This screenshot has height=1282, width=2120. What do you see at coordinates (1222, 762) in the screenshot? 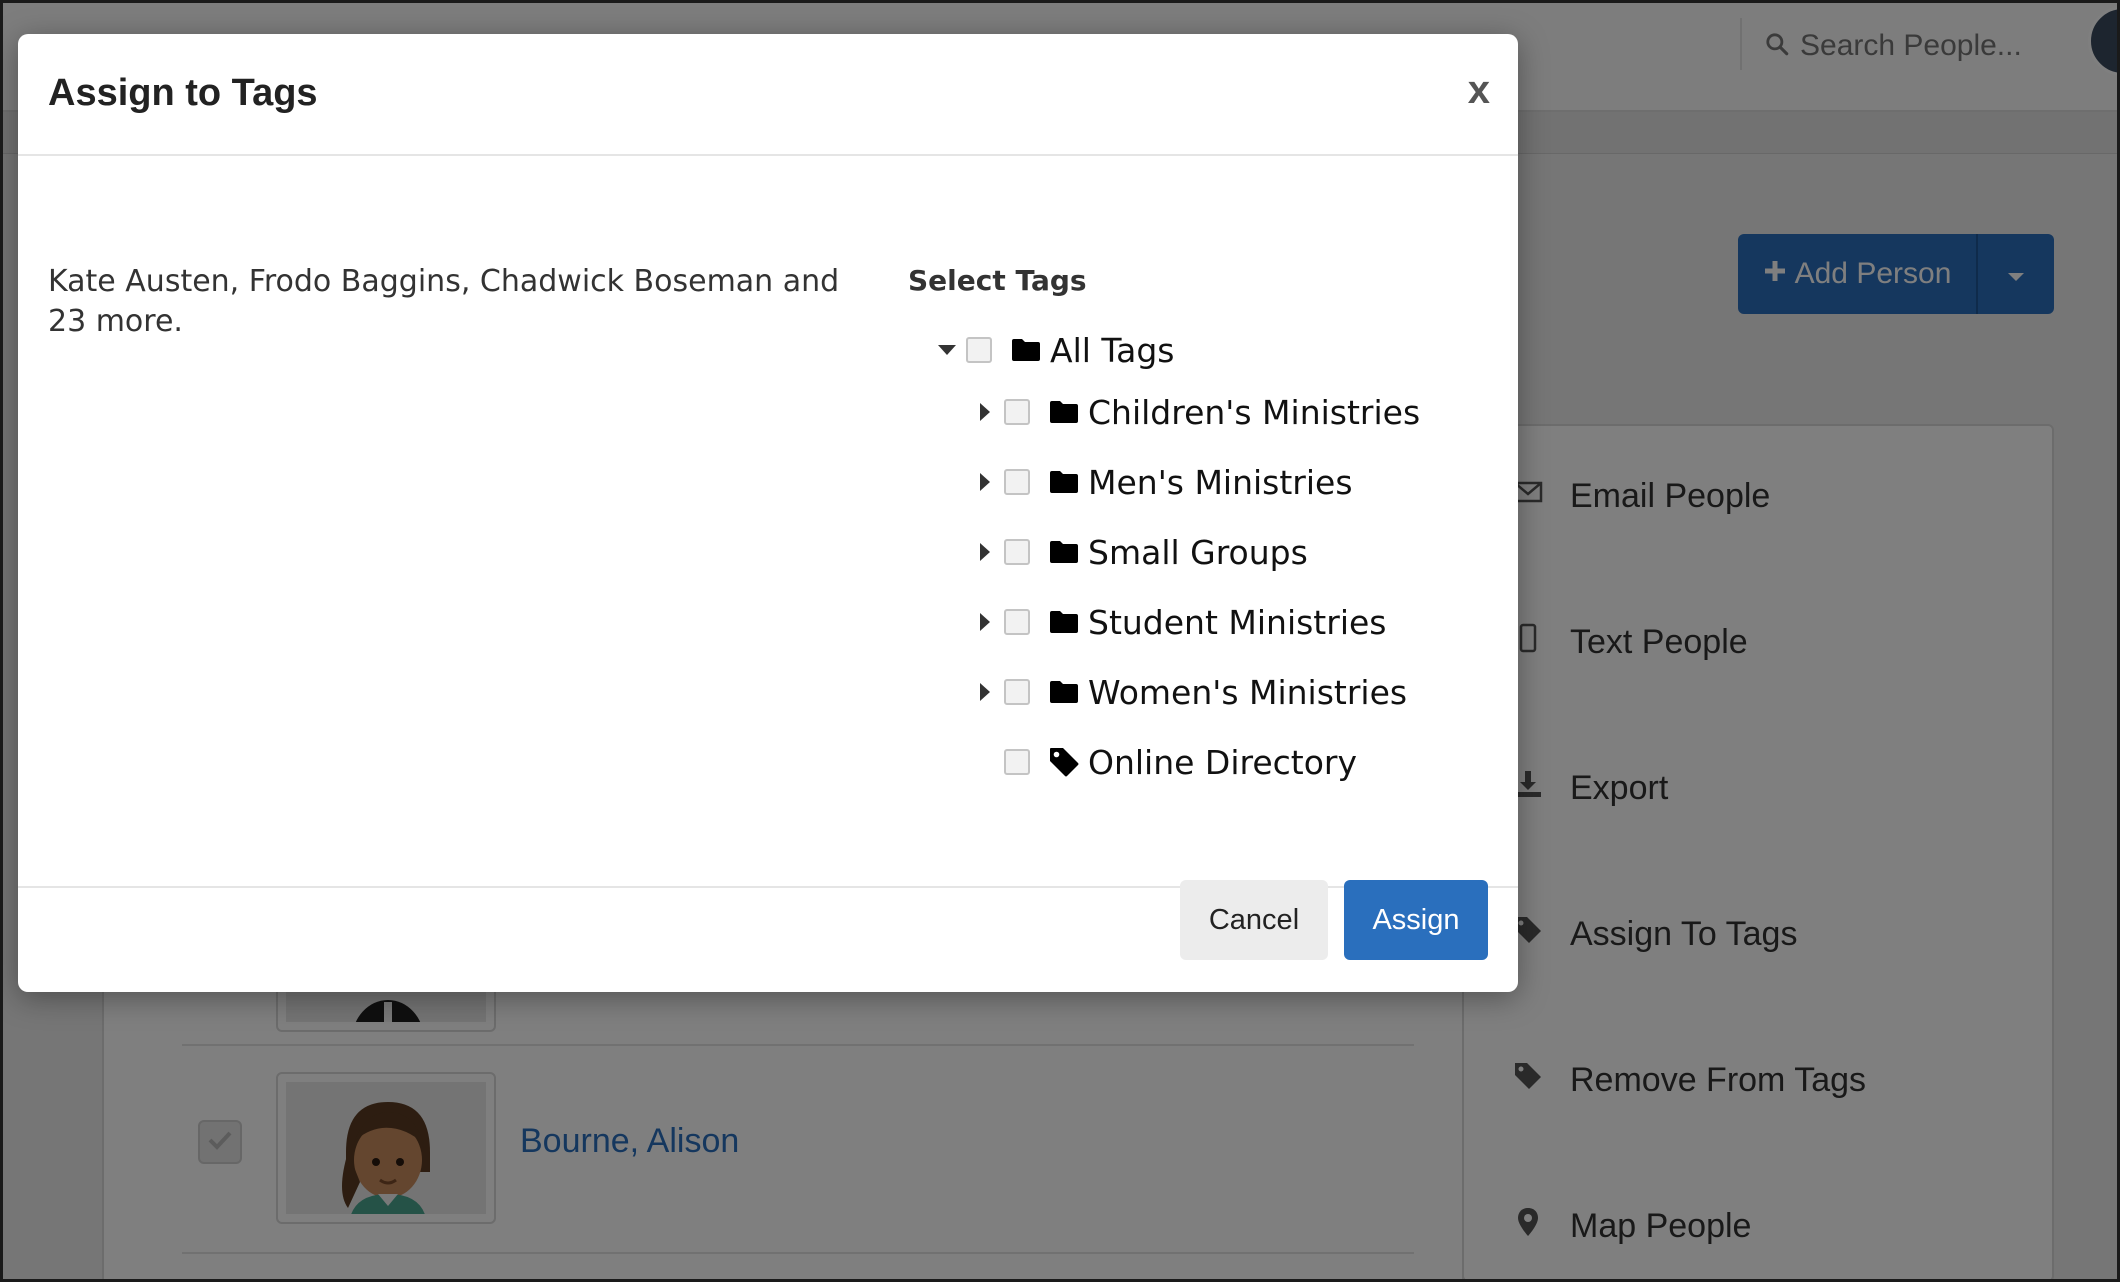
I see `tree-node-label: Online Directory` at bounding box center [1222, 762].